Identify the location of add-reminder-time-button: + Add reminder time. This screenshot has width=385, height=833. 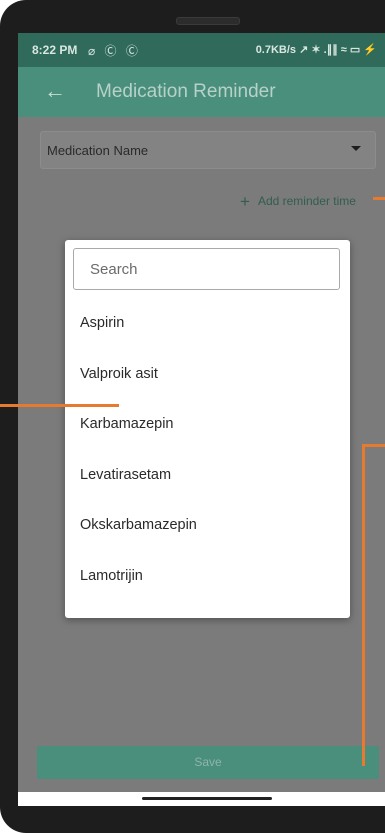
(298, 200).